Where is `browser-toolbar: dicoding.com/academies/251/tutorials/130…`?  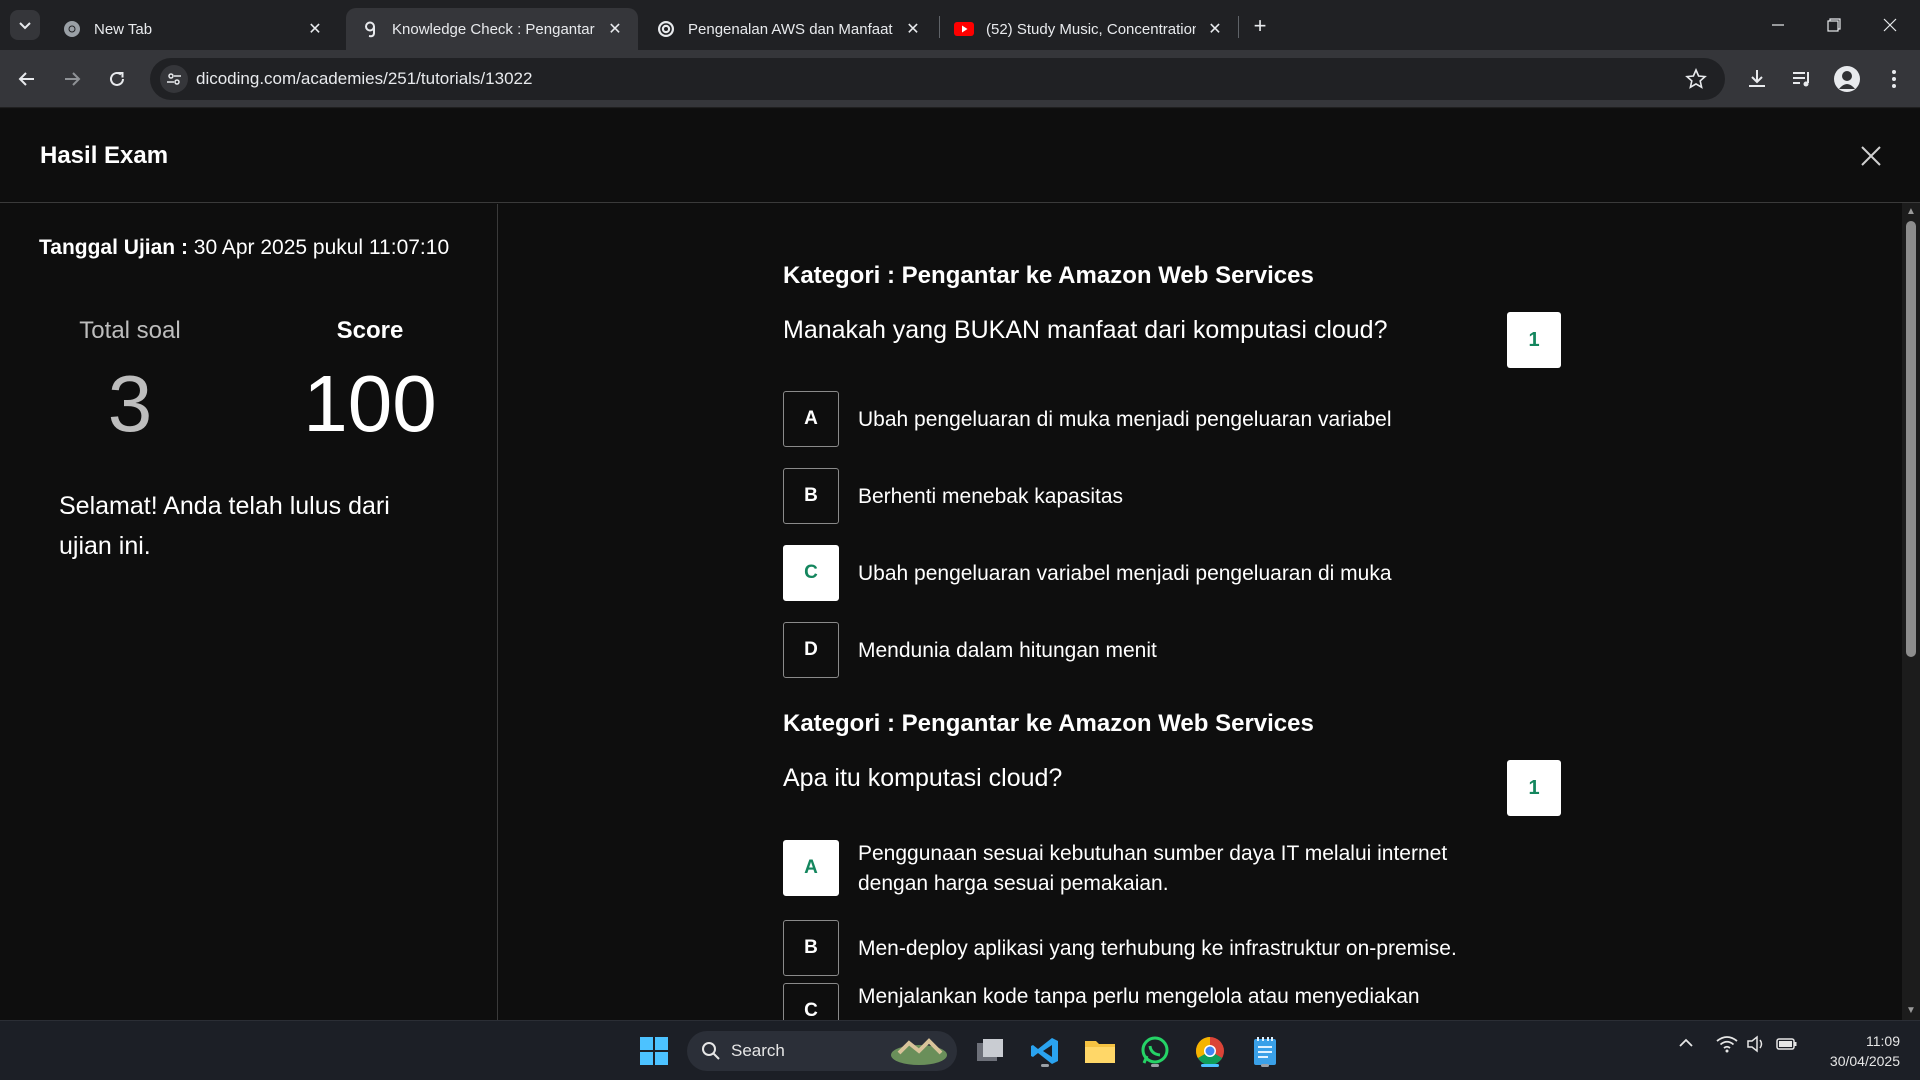
browser-toolbar: dicoding.com/academies/251/tutorials/130… is located at coordinates (960, 79).